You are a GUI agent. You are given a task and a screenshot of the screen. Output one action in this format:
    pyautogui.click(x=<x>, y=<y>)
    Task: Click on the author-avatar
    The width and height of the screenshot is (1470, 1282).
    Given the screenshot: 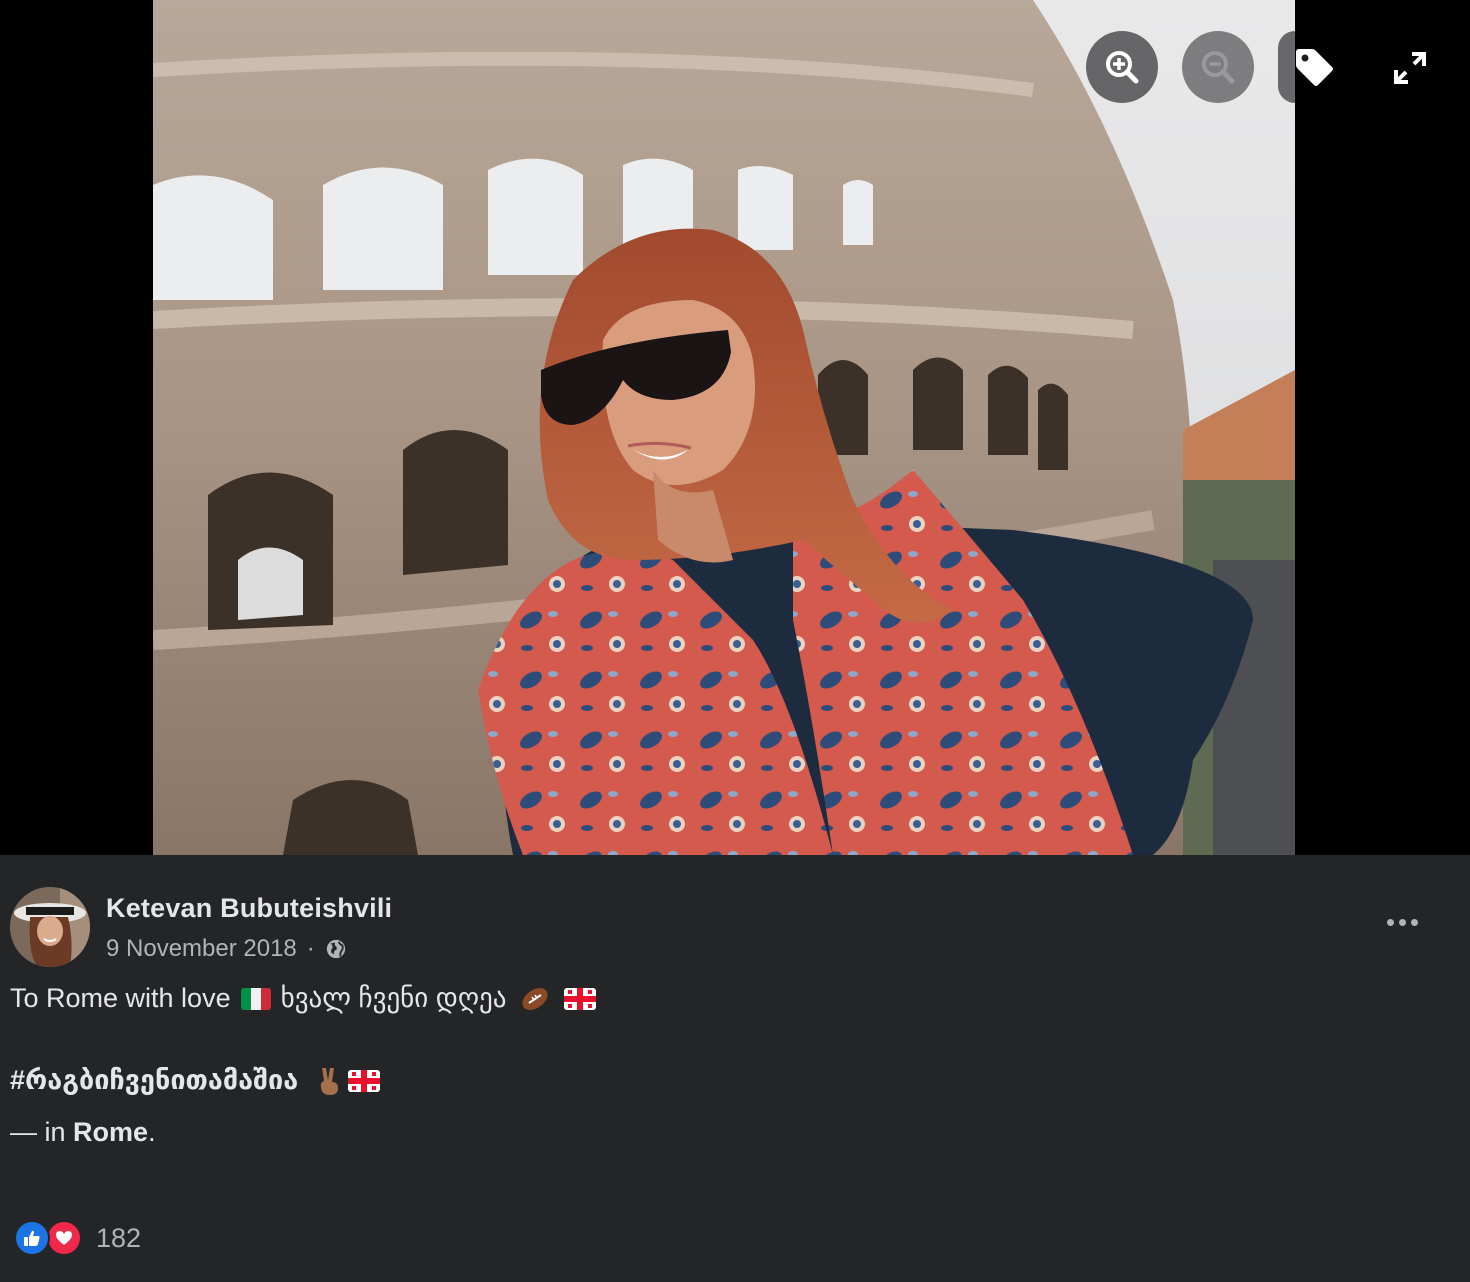 What is the action you would take?
    pyautogui.click(x=50, y=927)
    